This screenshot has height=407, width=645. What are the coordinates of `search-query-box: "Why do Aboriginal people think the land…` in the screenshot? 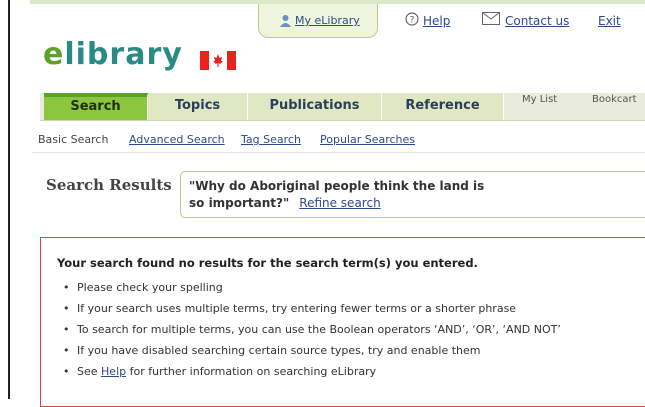 It's located at (412, 194).